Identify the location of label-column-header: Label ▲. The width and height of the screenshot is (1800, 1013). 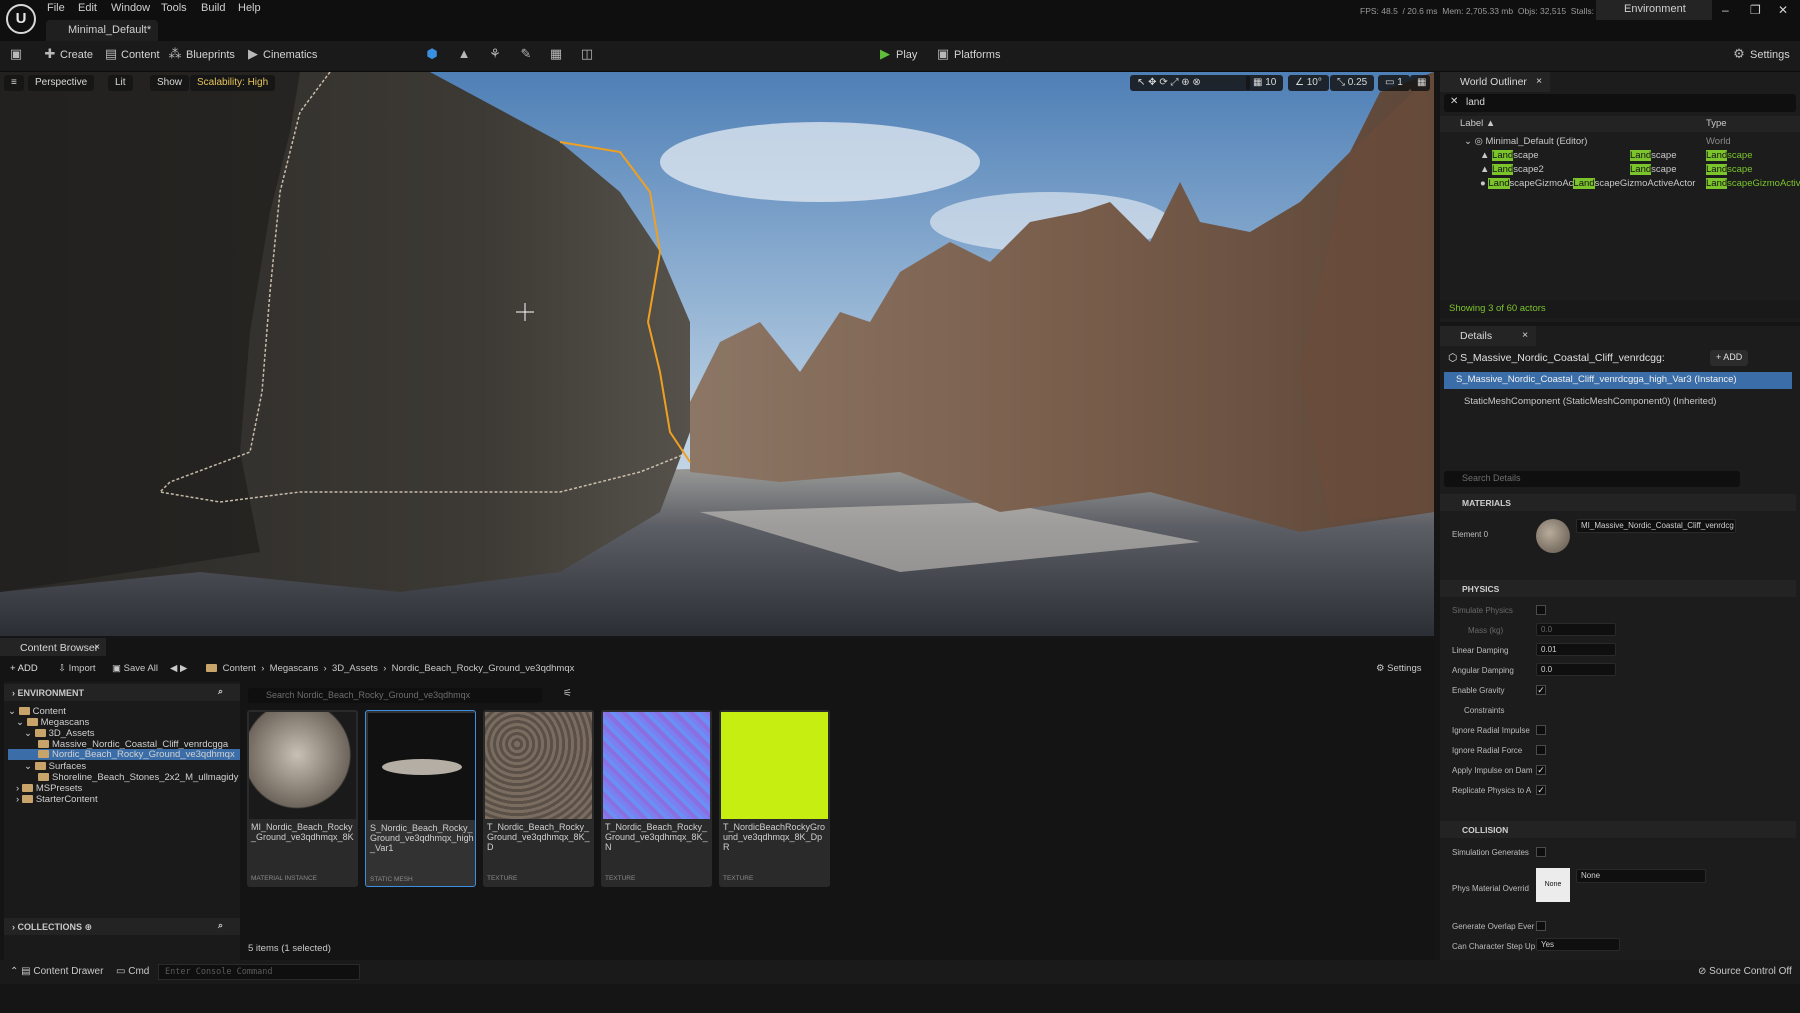
(1477, 123).